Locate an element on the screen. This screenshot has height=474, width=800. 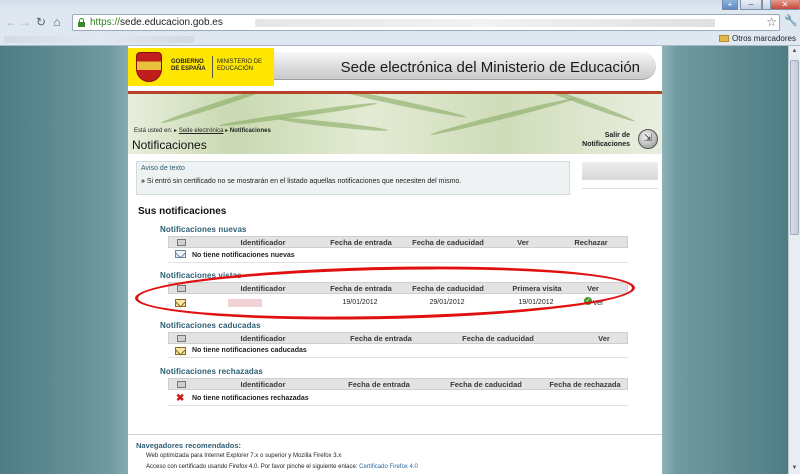
side-panel is located at coordinates (620, 171).